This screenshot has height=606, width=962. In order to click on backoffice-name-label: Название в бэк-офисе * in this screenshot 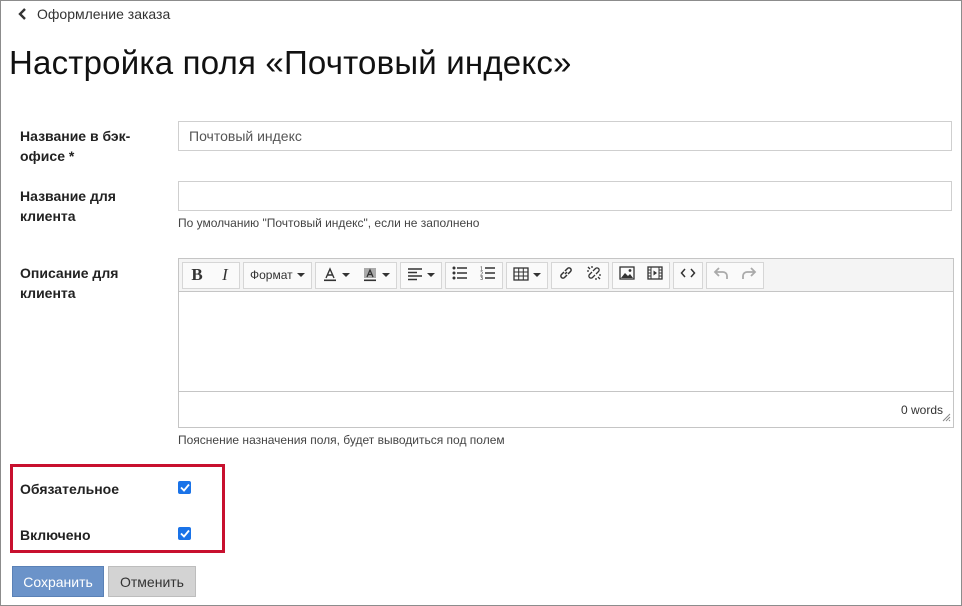, I will do `click(75, 146)`.